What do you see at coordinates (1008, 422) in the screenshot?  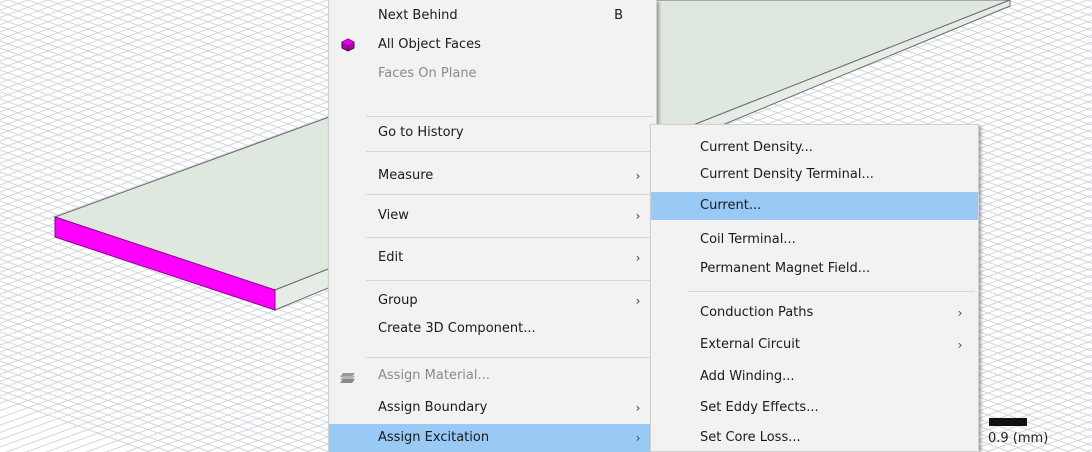 I see `scale-ruler-bar` at bounding box center [1008, 422].